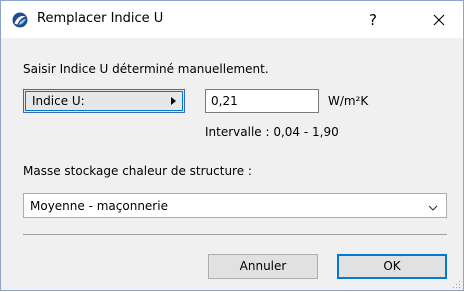 Image resolution: width=464 pixels, height=292 pixels. I want to click on title-bar: Remplacer Indice U ?, so click(232, 19).